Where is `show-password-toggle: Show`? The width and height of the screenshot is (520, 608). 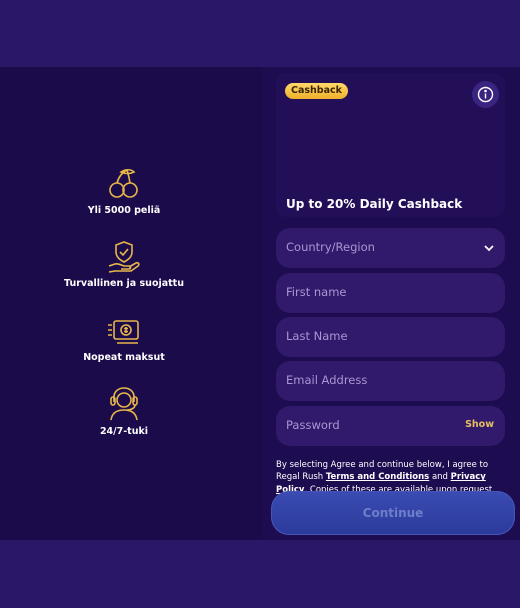 show-password-toggle: Show is located at coordinates (479, 424).